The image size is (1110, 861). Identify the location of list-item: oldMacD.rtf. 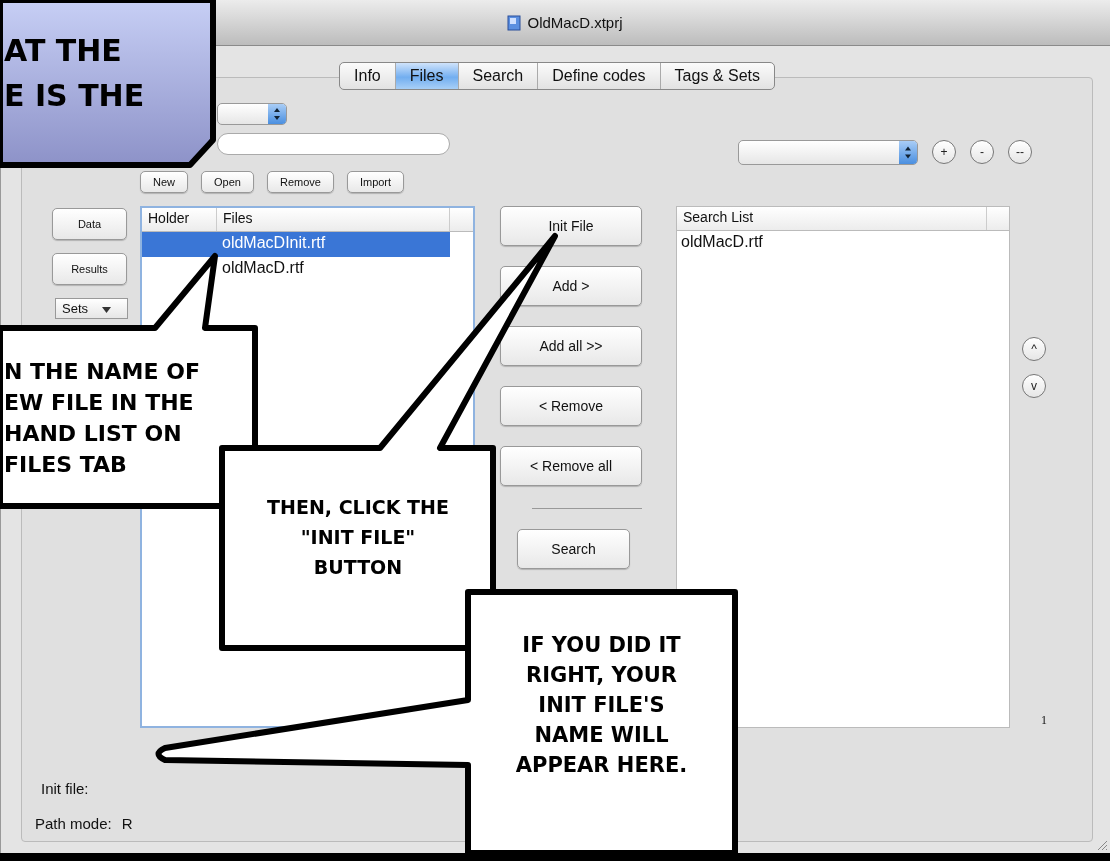
(831, 243).